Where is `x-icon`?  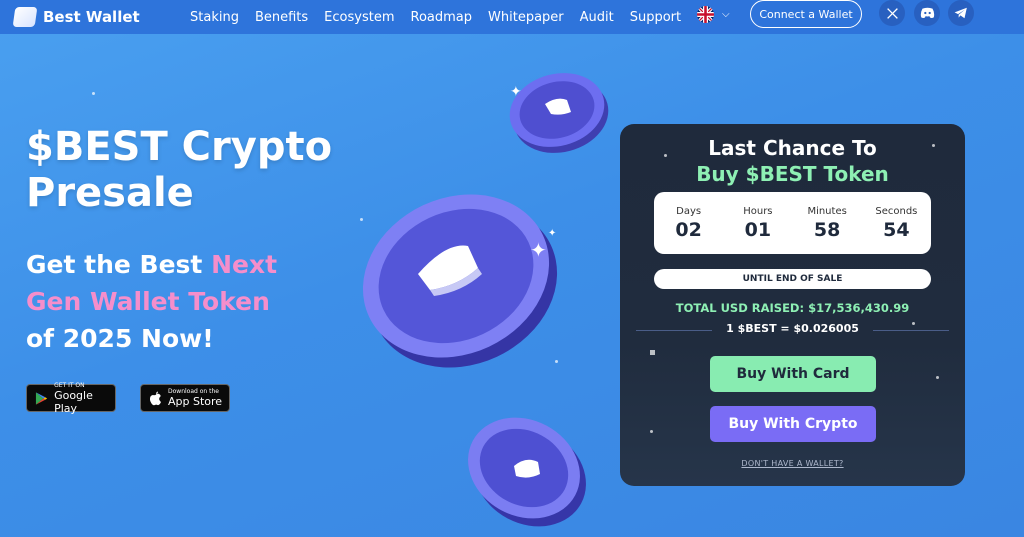 x-icon is located at coordinates (892, 13).